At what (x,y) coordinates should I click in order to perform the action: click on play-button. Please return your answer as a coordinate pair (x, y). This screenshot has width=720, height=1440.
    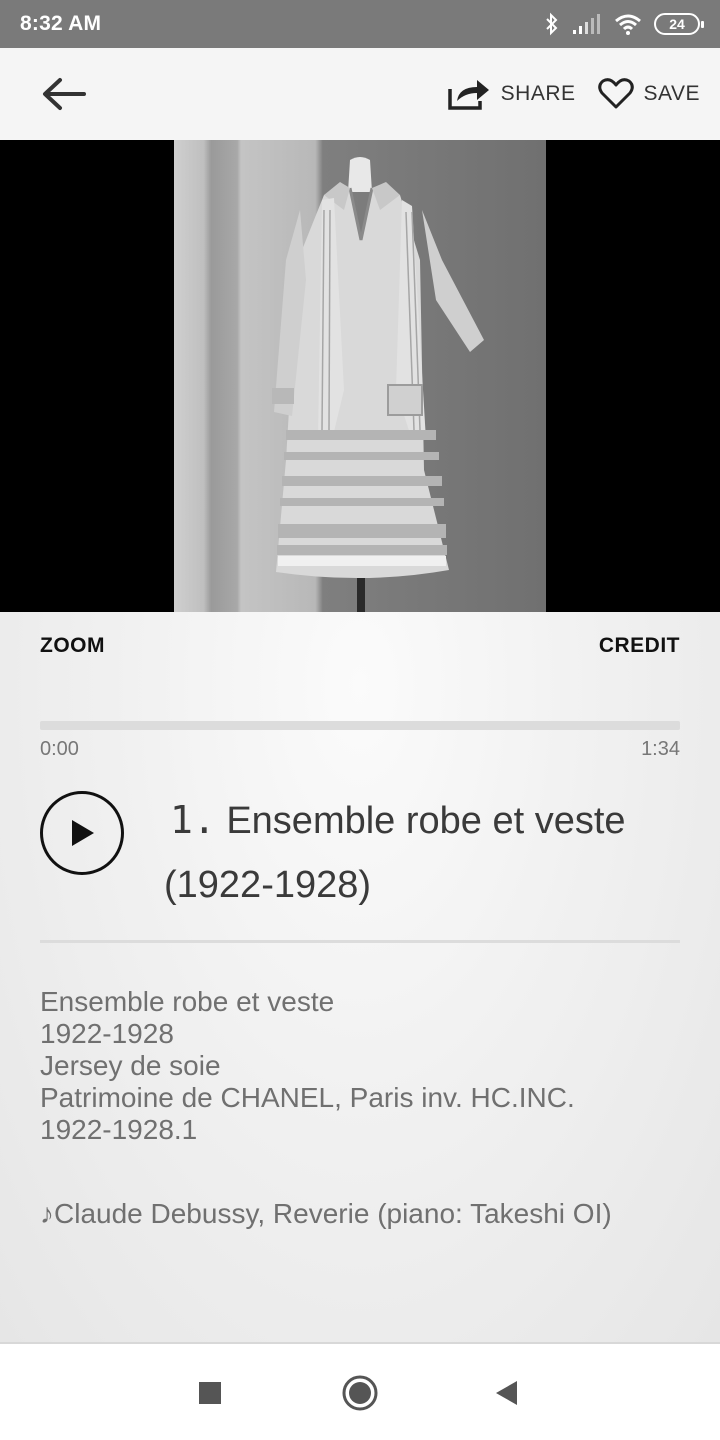
    Looking at the image, I should click on (82, 833).